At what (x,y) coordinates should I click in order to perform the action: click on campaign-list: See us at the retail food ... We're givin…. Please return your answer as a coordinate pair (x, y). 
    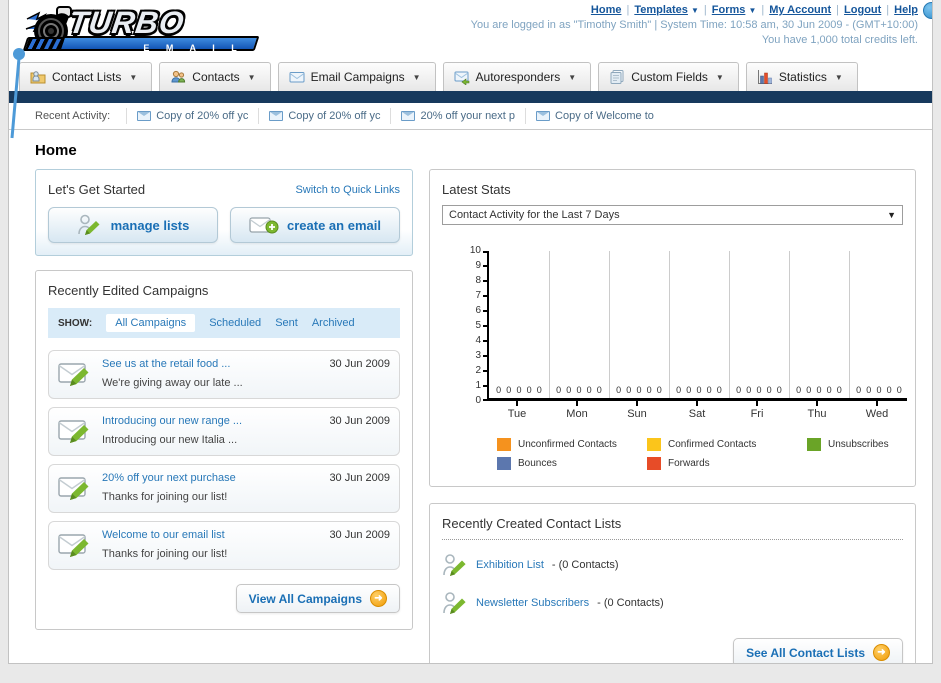
    Looking at the image, I should click on (224, 460).